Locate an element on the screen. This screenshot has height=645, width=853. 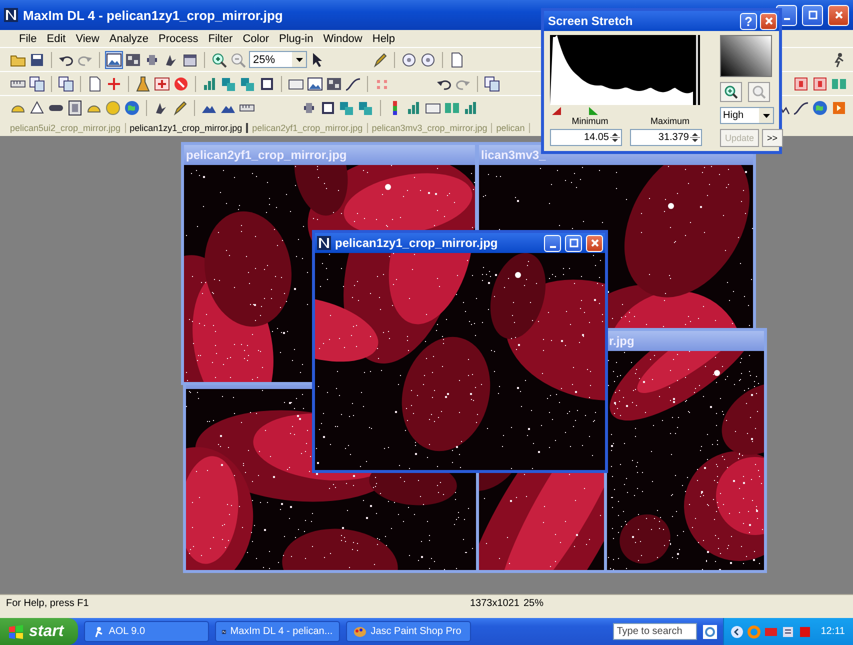
palette-icon is located at coordinates (359, 632).